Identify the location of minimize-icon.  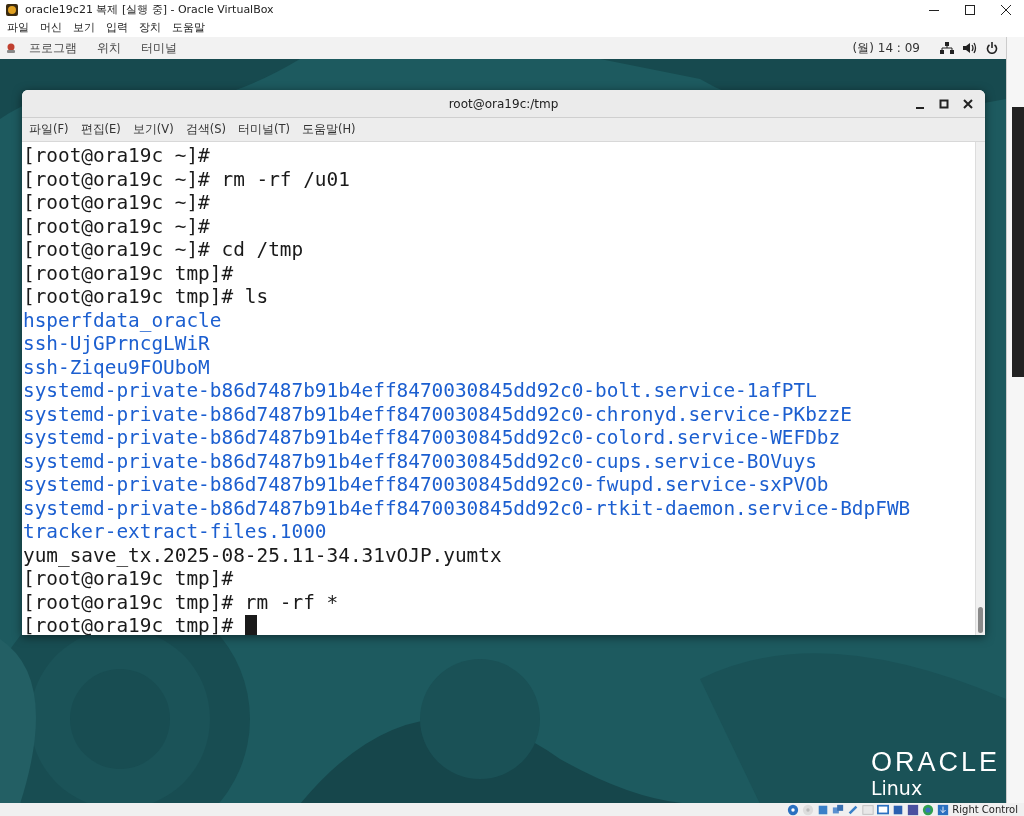
(920, 108).